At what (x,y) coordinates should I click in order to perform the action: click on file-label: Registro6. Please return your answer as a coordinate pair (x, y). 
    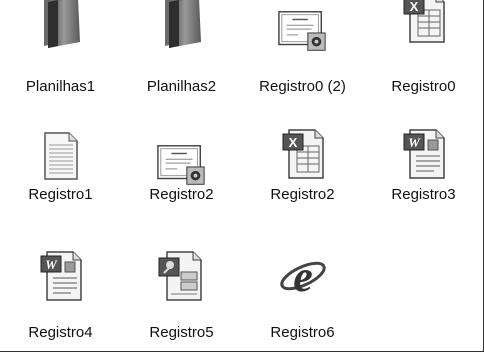
    Looking at the image, I should click on (302, 332).